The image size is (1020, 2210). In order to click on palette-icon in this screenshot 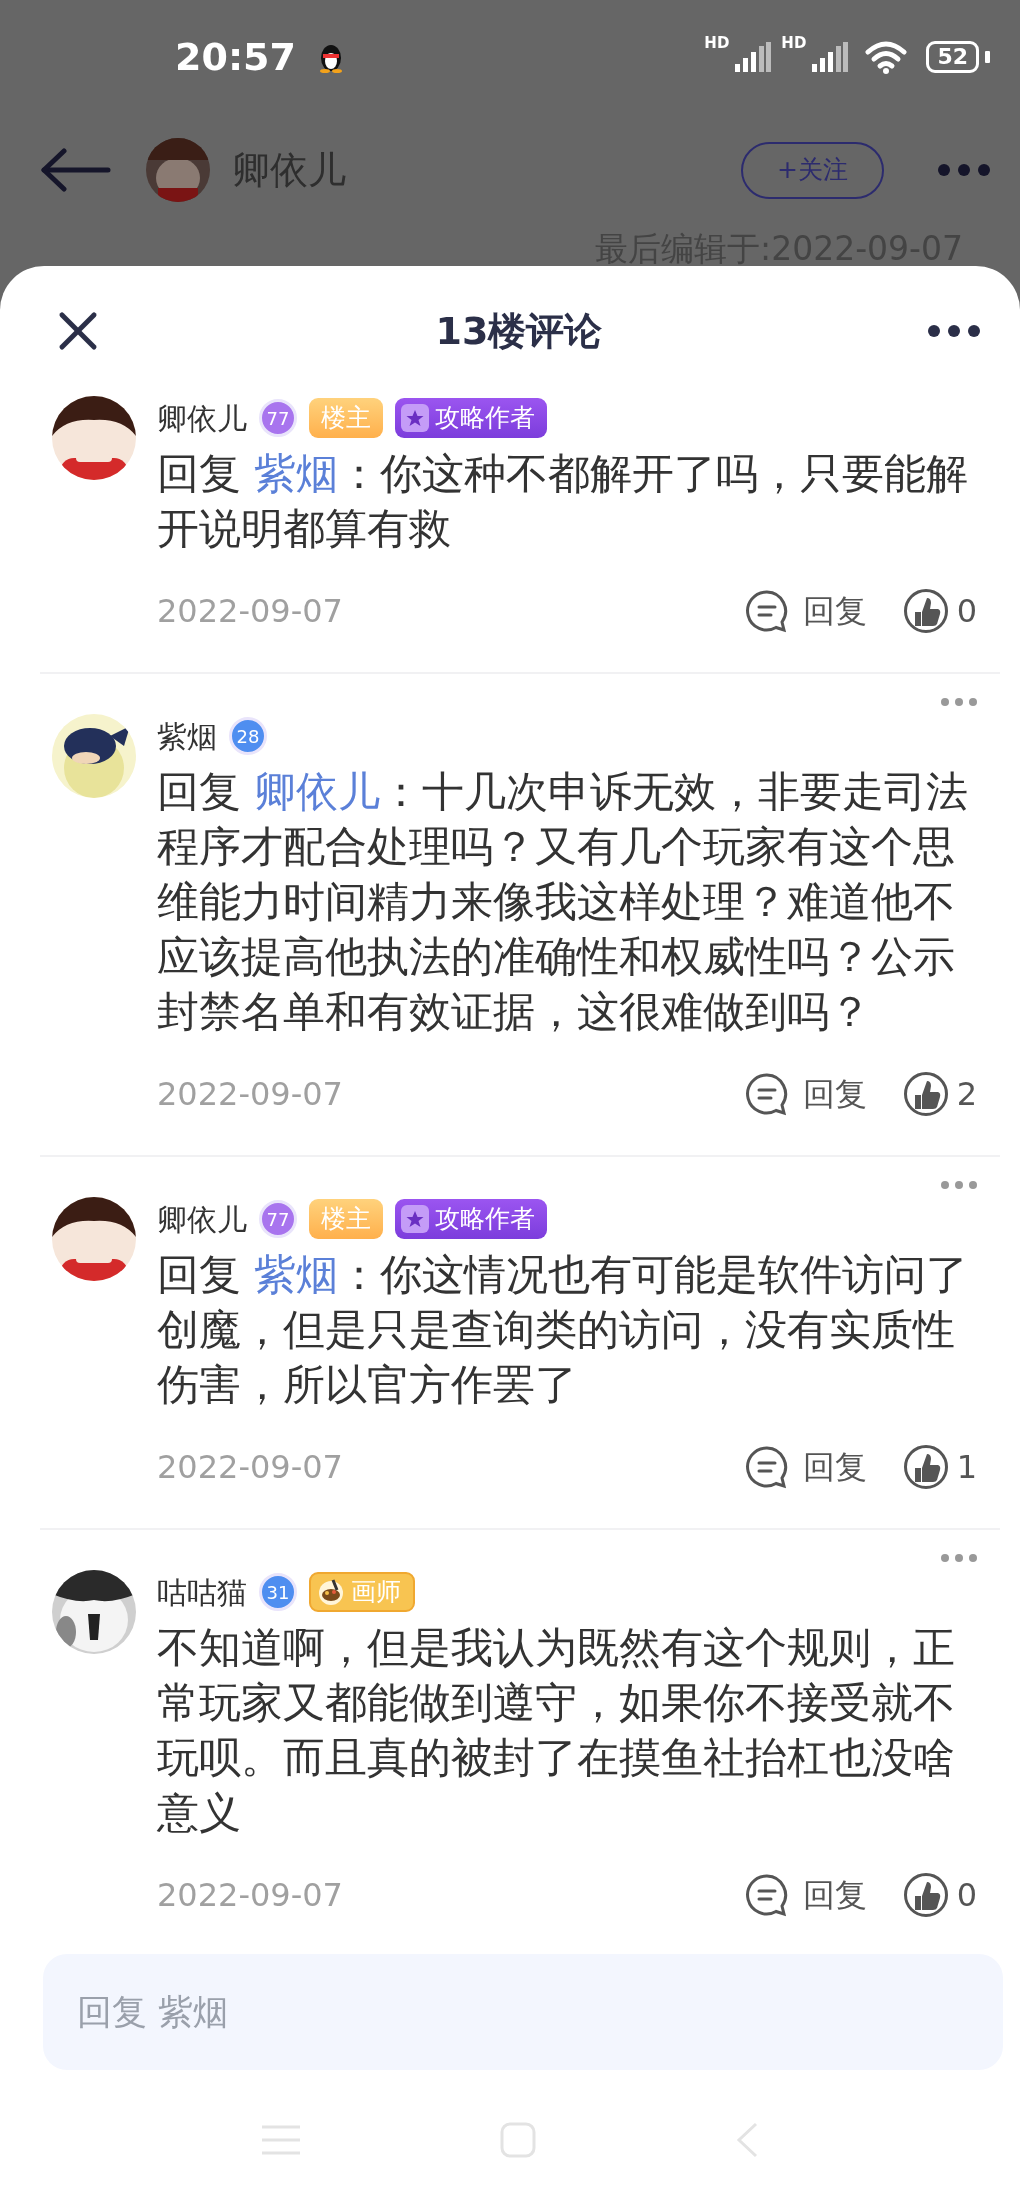, I will do `click(331, 1592)`.